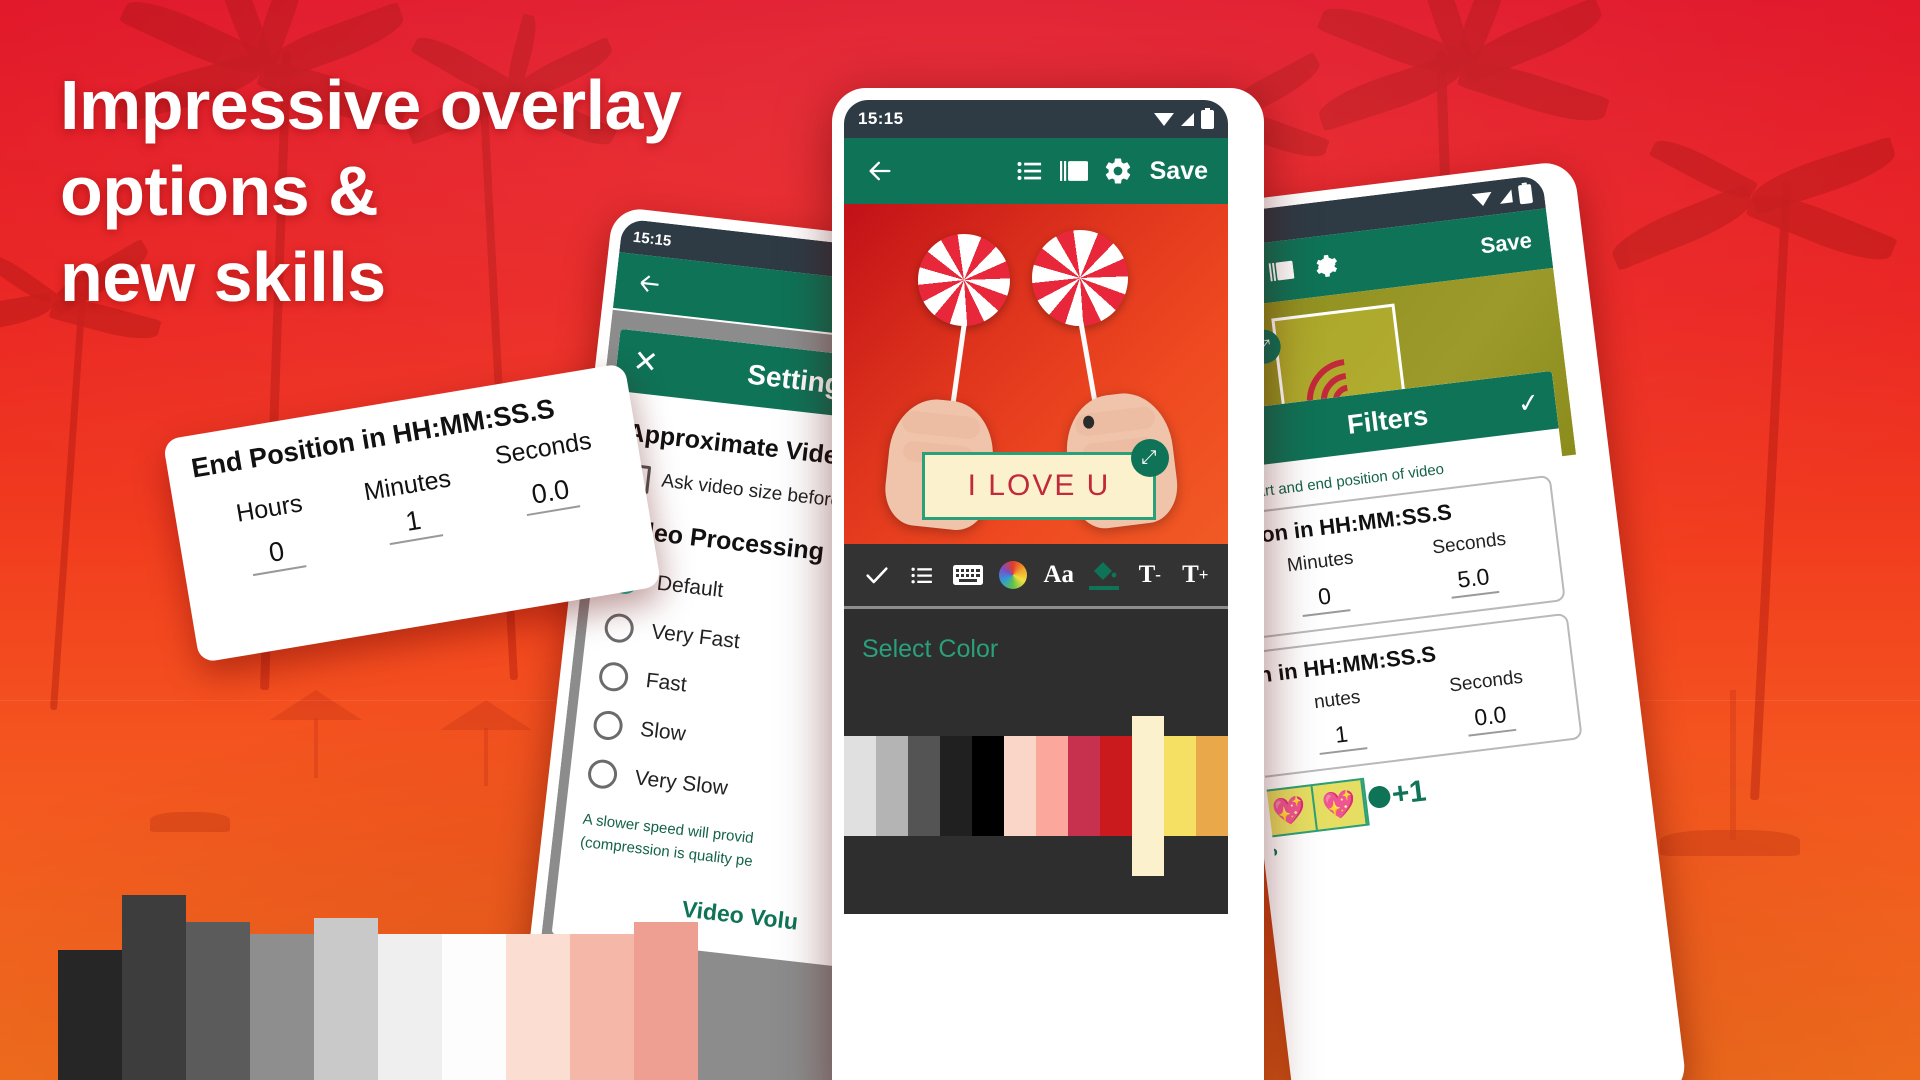  I want to click on check-icon: ✓, so click(1528, 402).